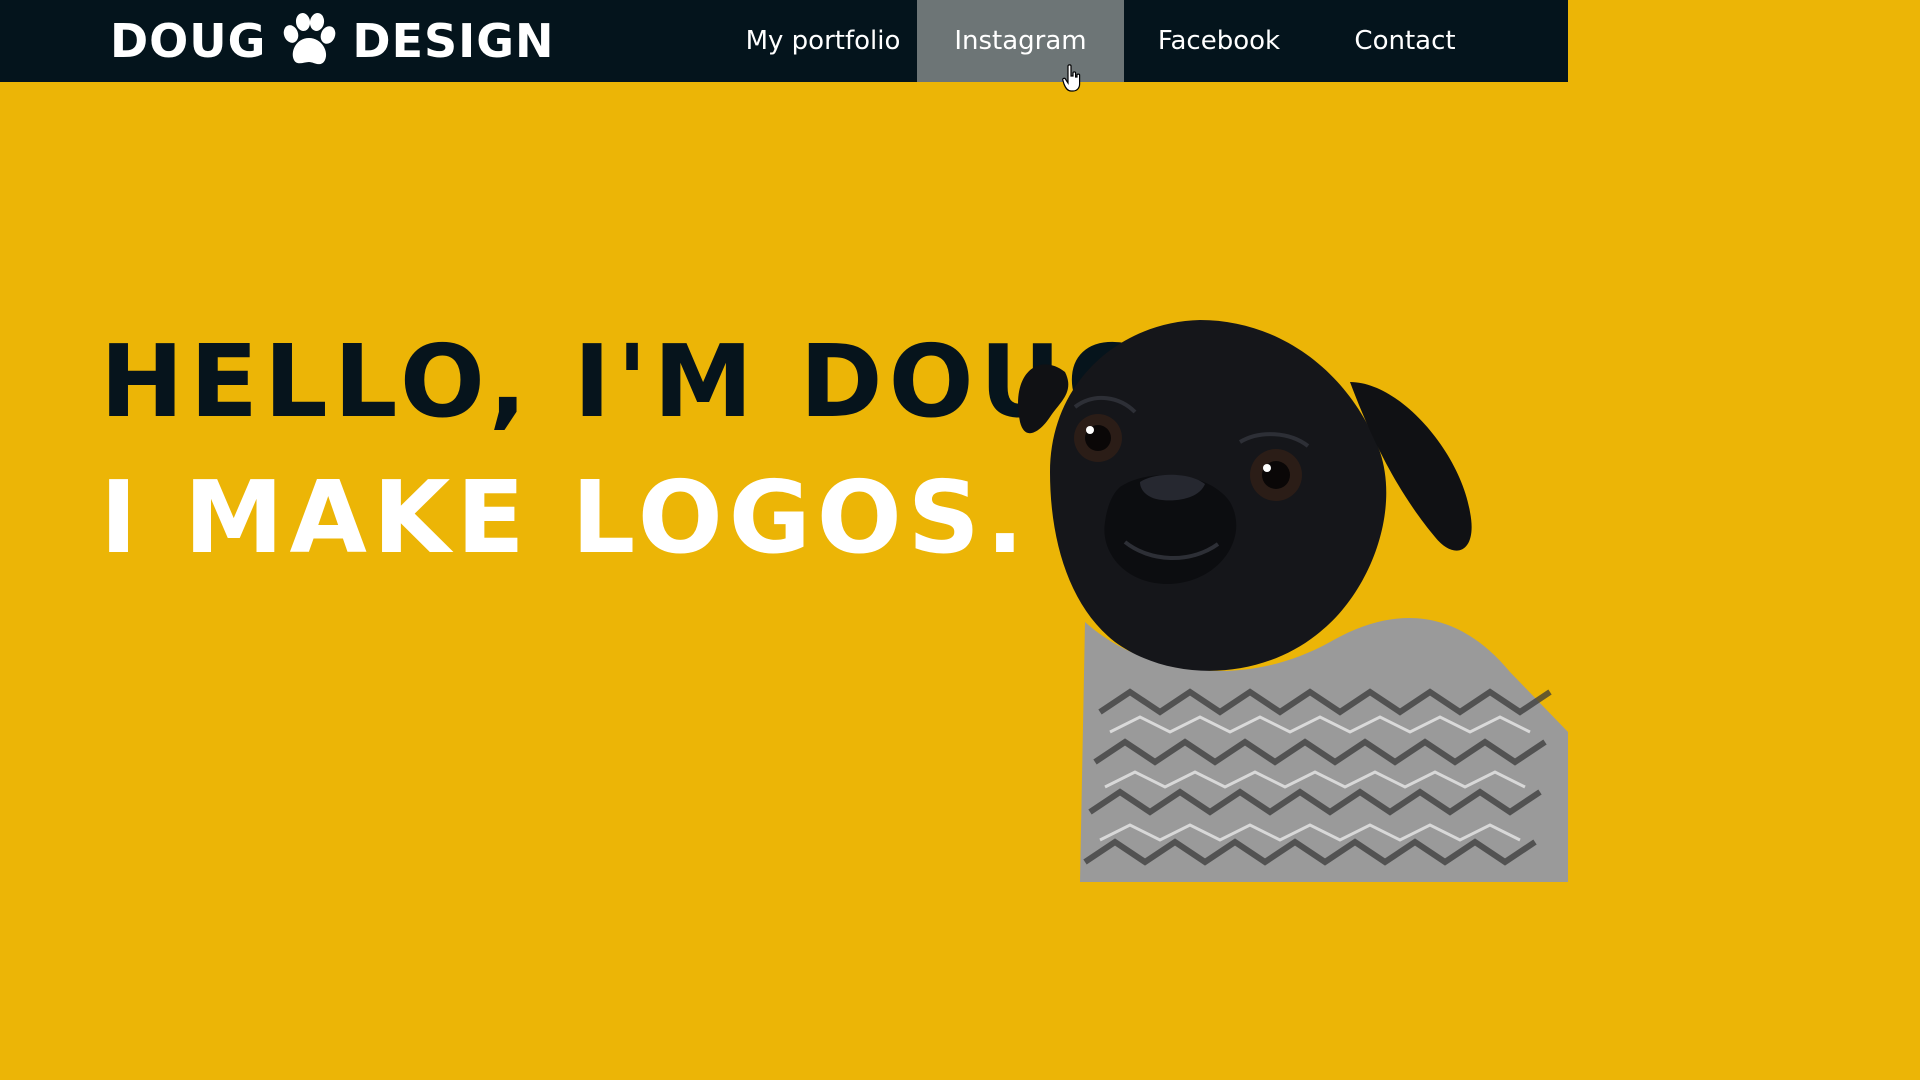  Describe the element at coordinates (310, 39) in the screenshot. I see `paw-icon` at that location.